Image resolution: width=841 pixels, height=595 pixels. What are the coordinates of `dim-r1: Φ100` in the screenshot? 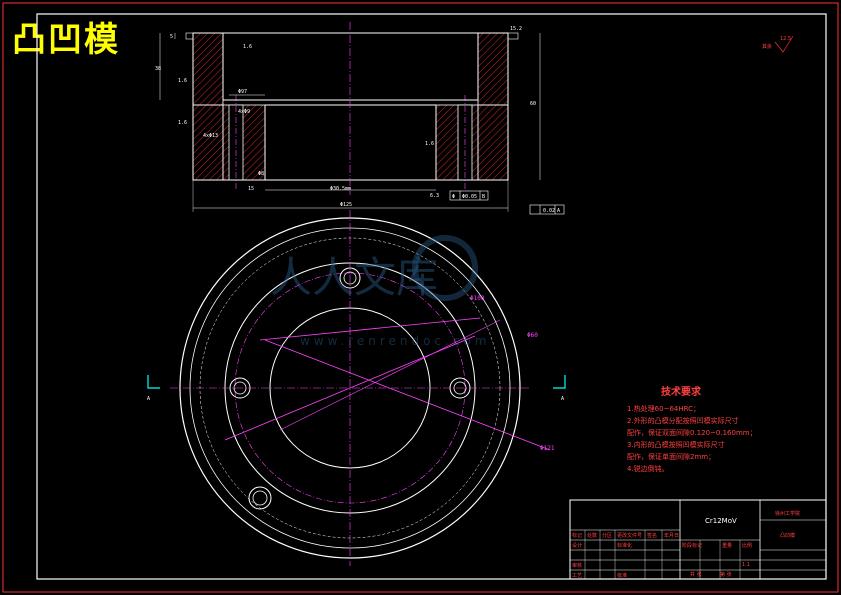 It's located at (477, 298).